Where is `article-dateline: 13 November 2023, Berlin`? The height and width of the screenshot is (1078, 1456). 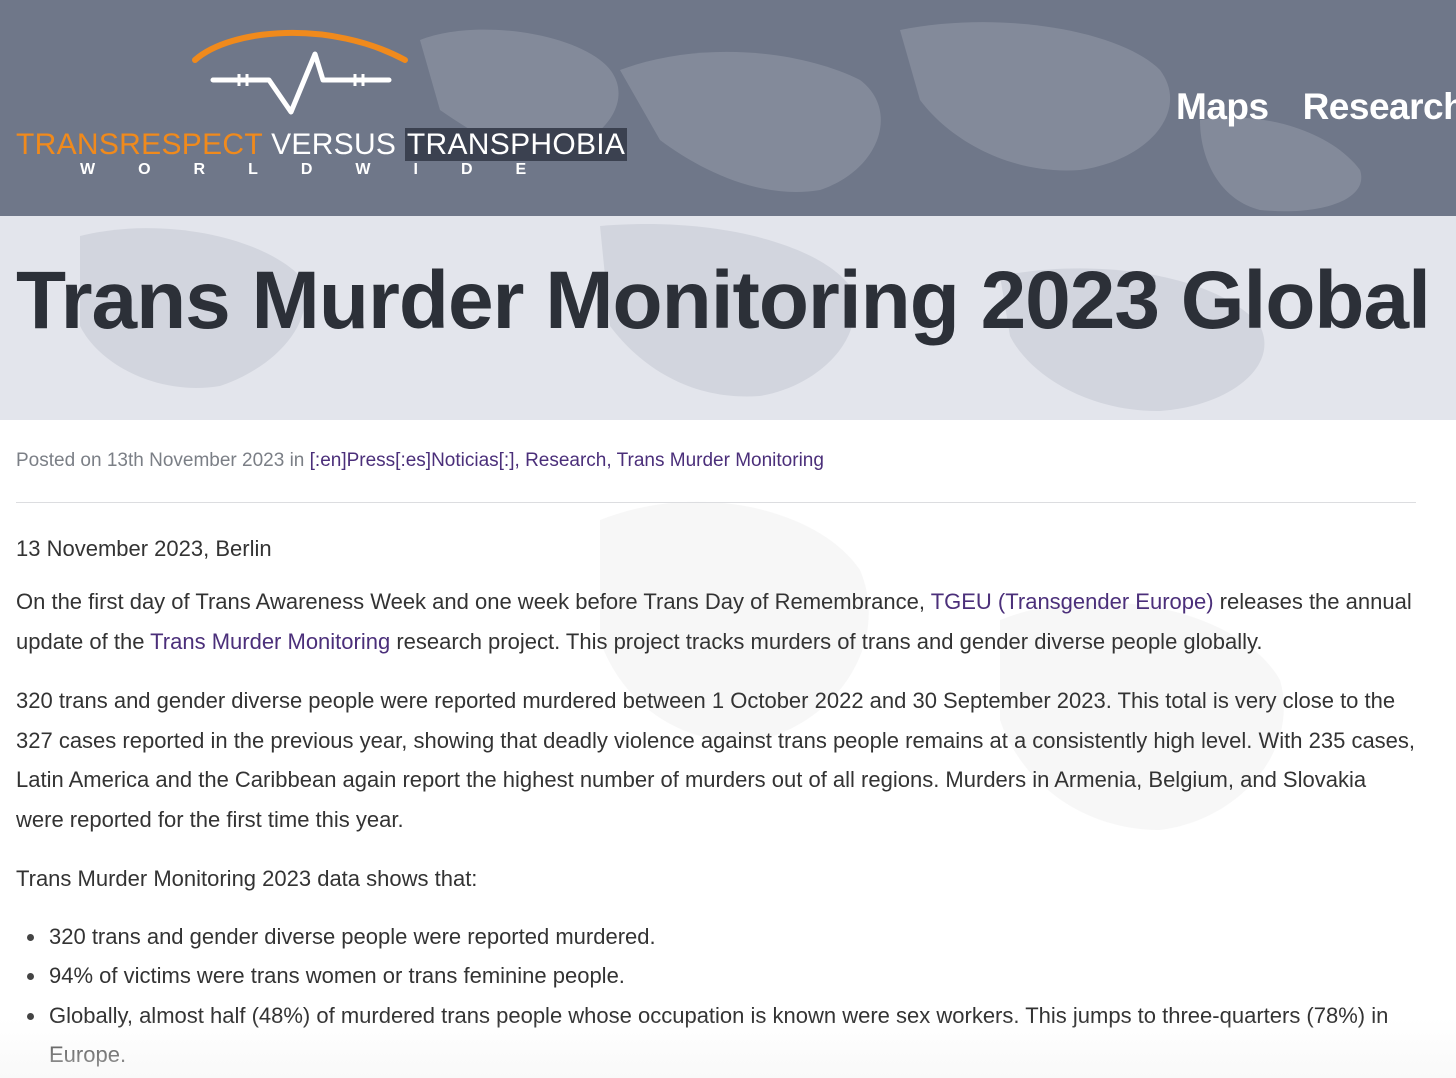
article-dateline: 13 November 2023, Berlin is located at coordinates (144, 548).